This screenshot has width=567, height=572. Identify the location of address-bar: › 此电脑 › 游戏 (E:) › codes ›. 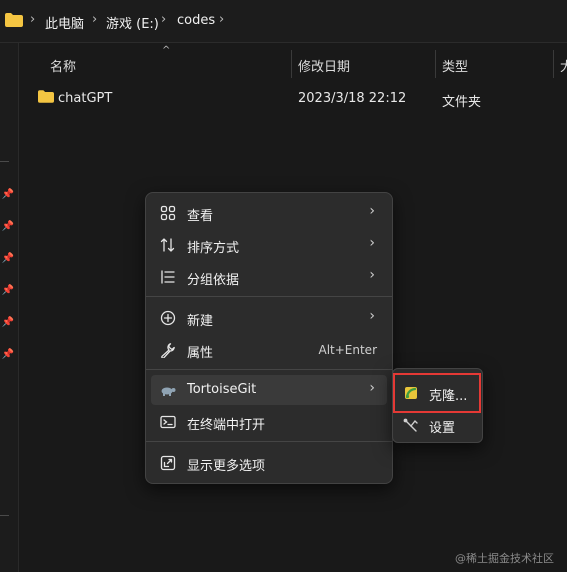
(283, 21).